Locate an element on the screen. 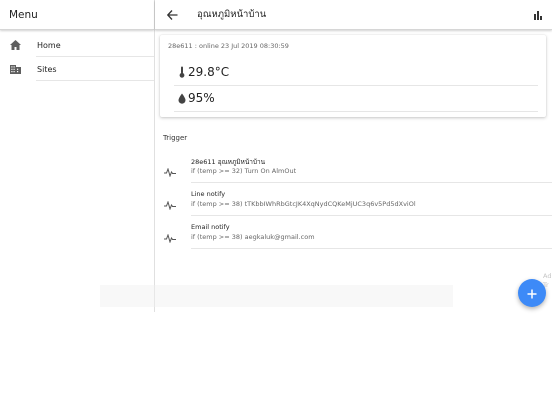  plus-icon is located at coordinates (532, 293).